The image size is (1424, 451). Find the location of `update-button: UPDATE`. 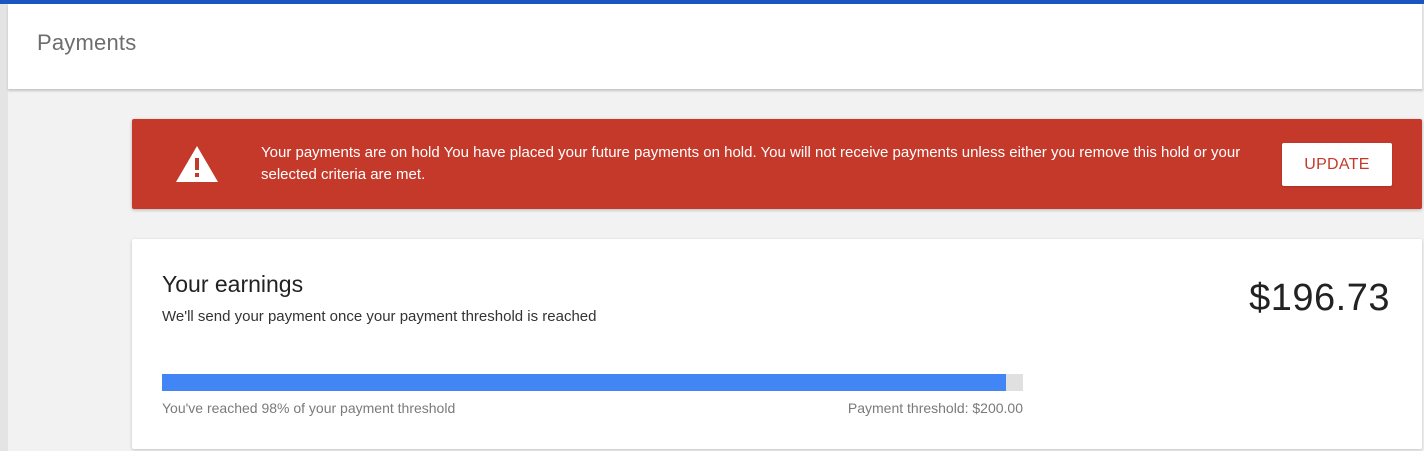

update-button: UPDATE is located at coordinates (1337, 164).